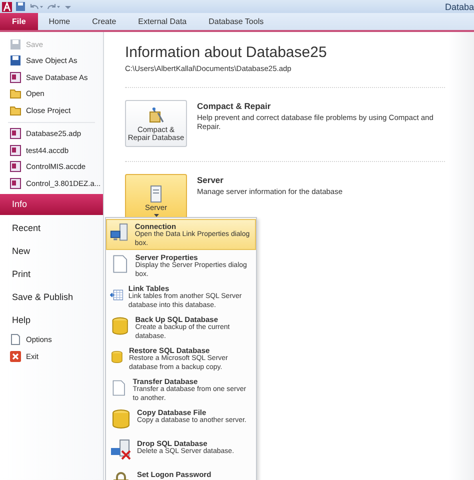 Image resolution: width=474 pixels, height=480 pixels. What do you see at coordinates (210, 180) in the screenshot?
I see `section-heading: Server` at bounding box center [210, 180].